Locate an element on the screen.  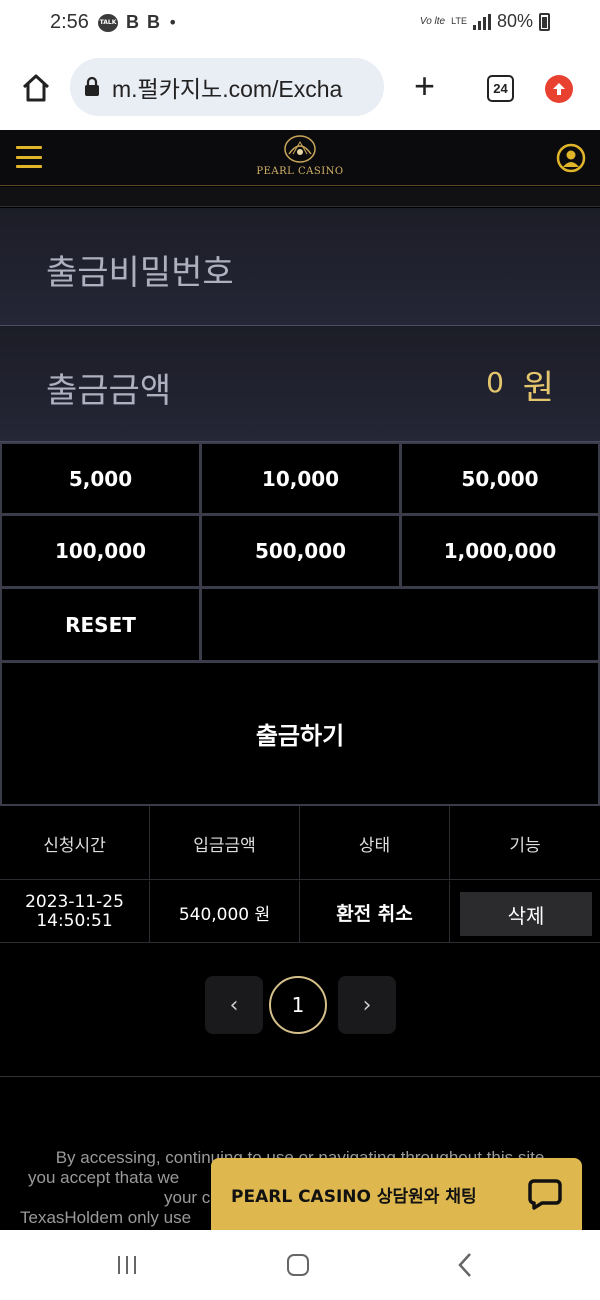
battery-percent: 80% is located at coordinates (514, 21).